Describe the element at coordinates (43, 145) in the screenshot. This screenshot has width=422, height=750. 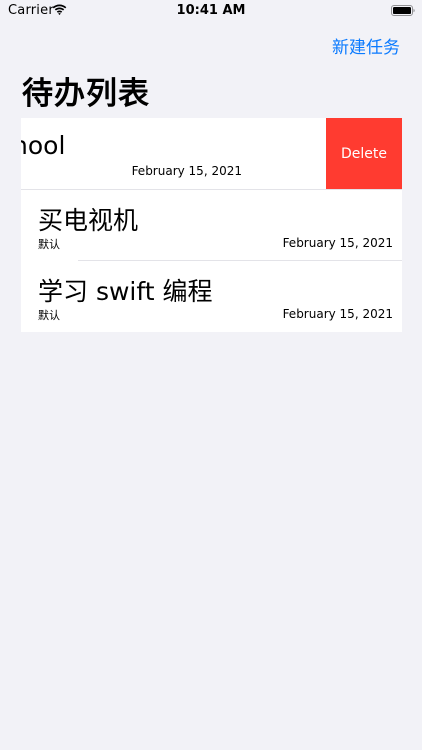
I see `task-title: o school` at that location.